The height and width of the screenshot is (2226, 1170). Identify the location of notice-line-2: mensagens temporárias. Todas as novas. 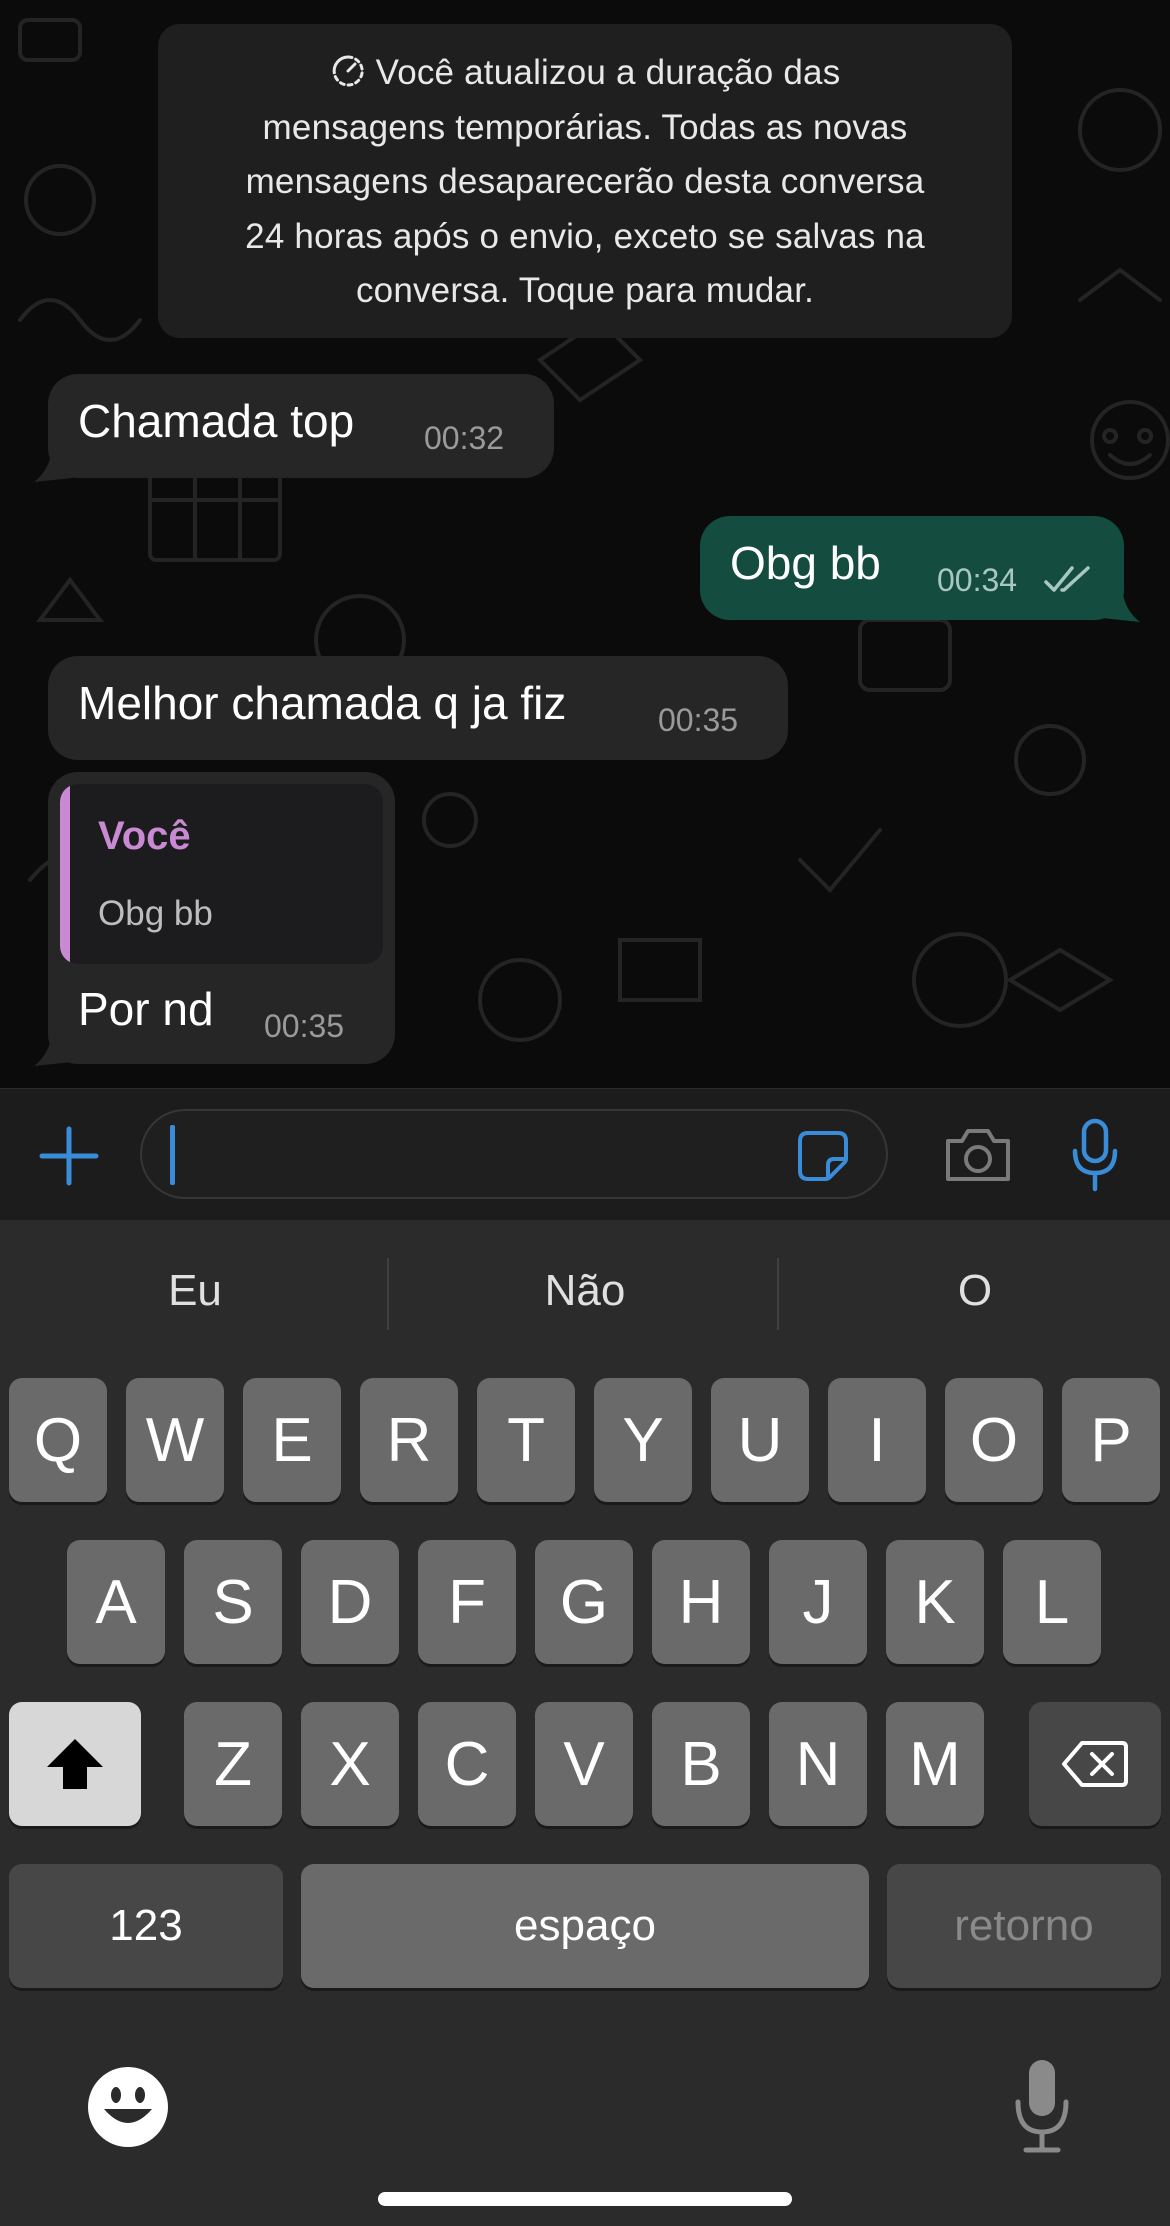
(585, 127).